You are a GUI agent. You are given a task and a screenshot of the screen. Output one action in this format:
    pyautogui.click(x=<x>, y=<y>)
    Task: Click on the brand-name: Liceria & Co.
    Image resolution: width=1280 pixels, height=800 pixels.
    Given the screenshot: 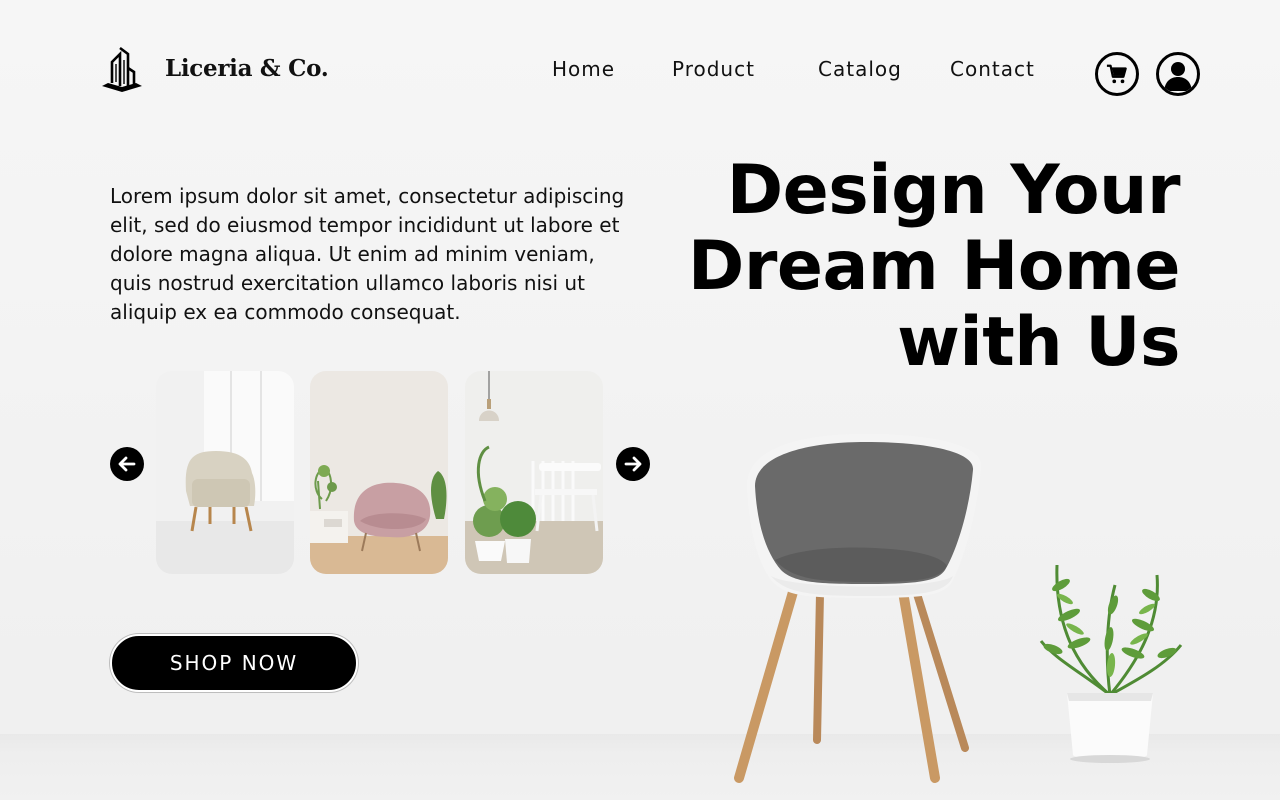 What is the action you would take?
    pyautogui.click(x=247, y=68)
    